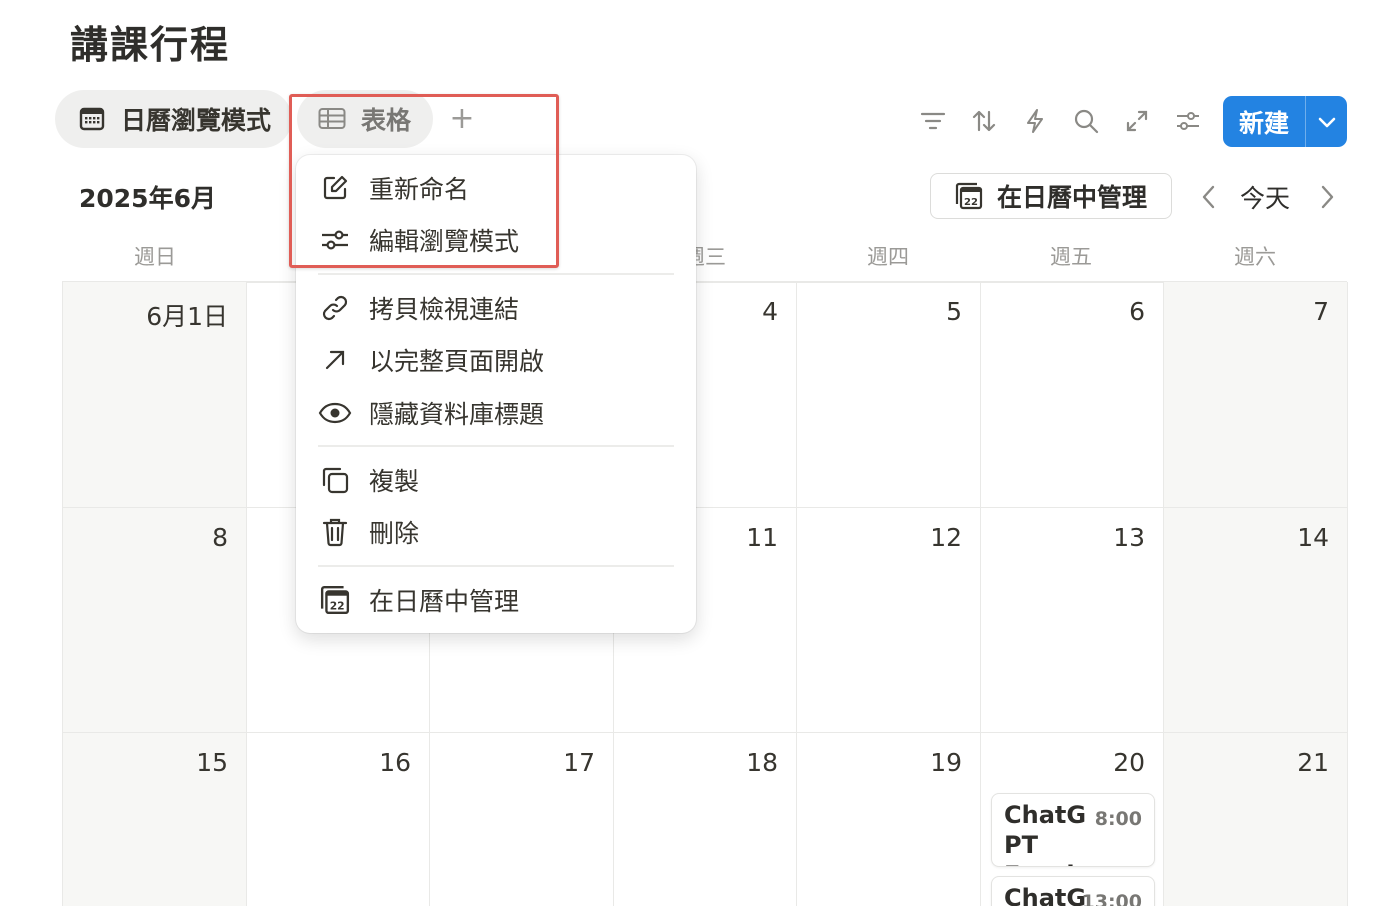 Image resolution: width=1400 pixels, height=906 pixels. I want to click on event-card: ChatG 13:00, so click(1073, 891).